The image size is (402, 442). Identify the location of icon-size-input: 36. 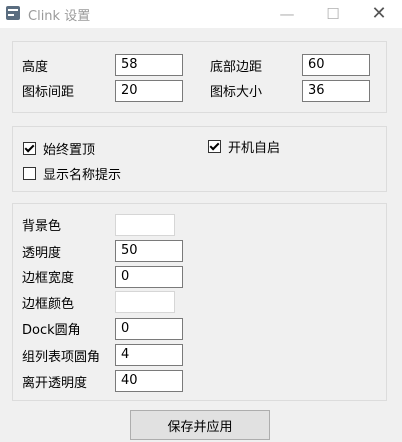
(336, 91).